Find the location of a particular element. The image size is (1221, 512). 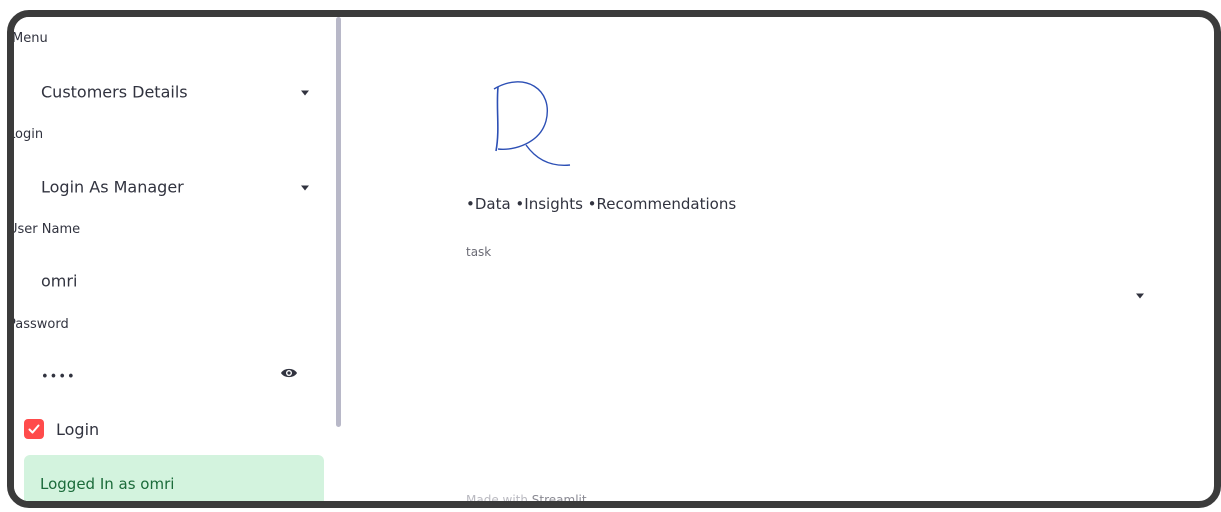

password-input-value: •••• is located at coordinates (58, 377).